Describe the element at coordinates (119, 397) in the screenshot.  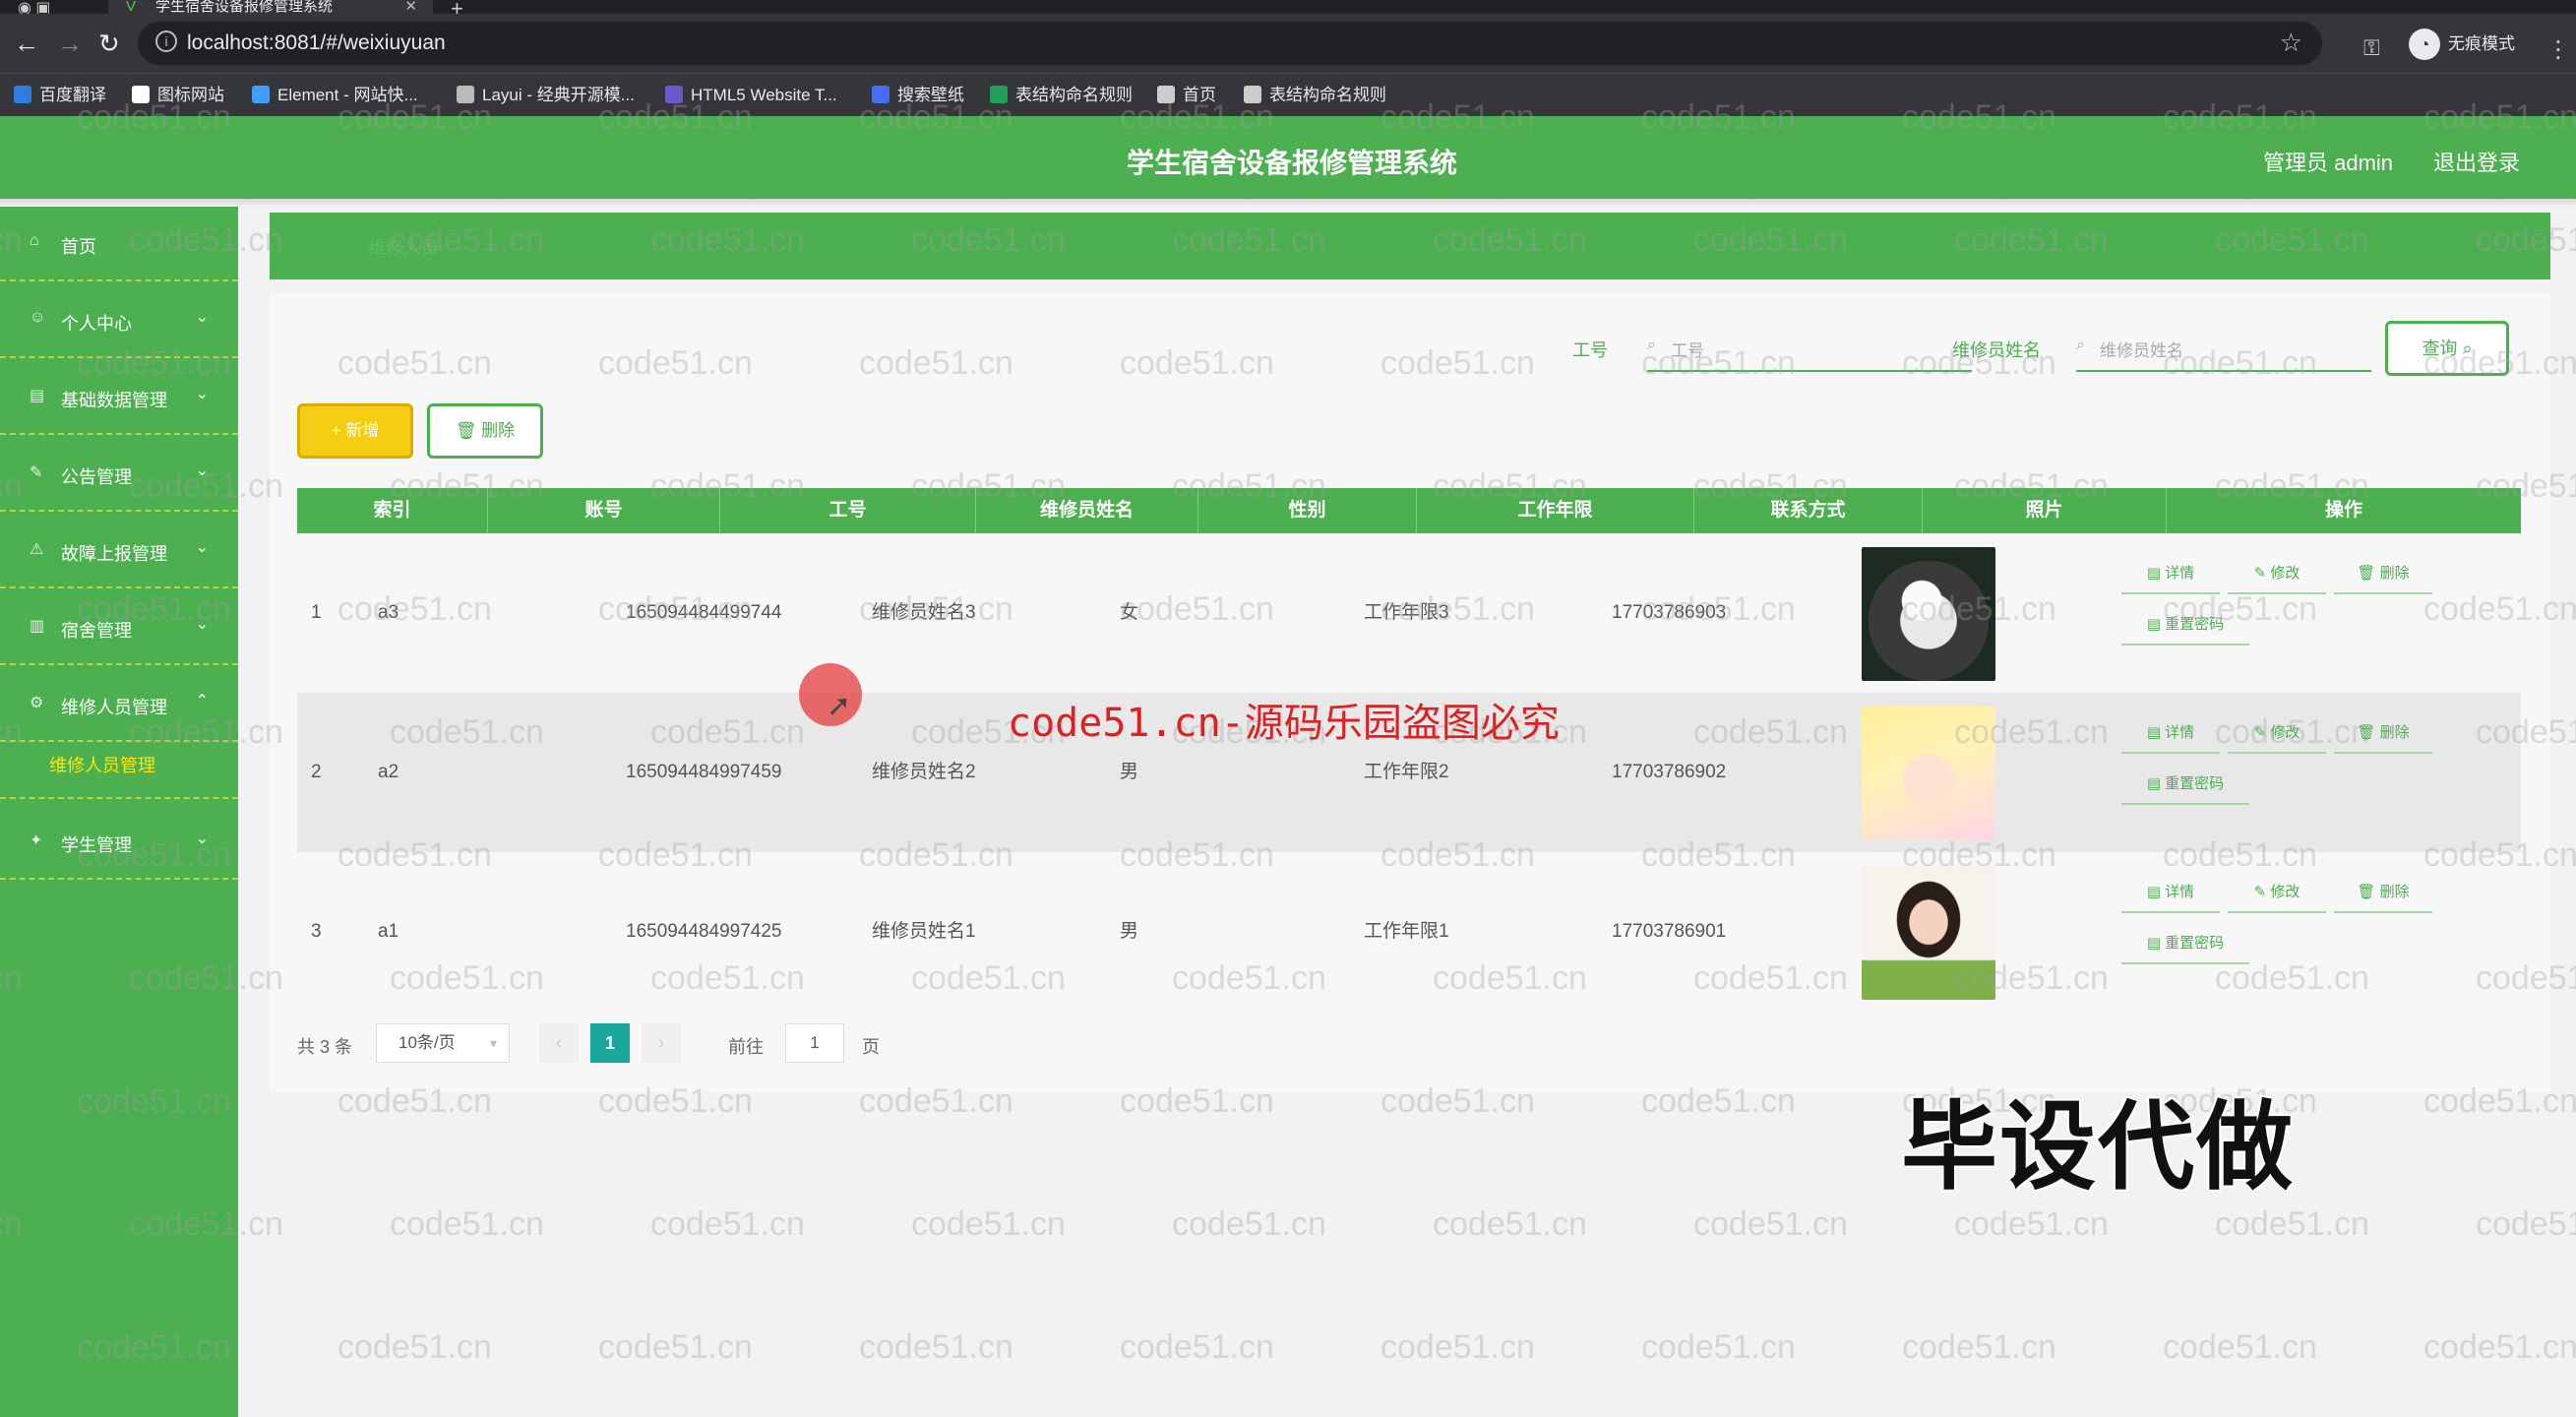
I see `sidebar-item: ▤ 基础数据管理 ⌄` at that location.